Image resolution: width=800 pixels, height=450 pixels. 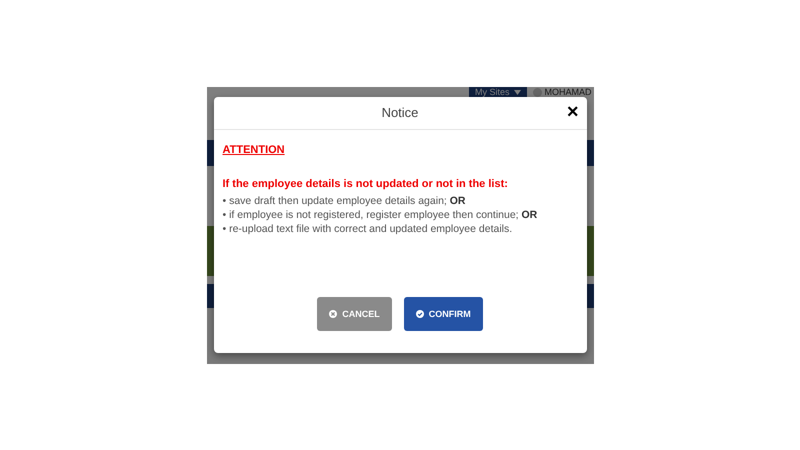 I want to click on check-circle-icon, so click(x=420, y=314).